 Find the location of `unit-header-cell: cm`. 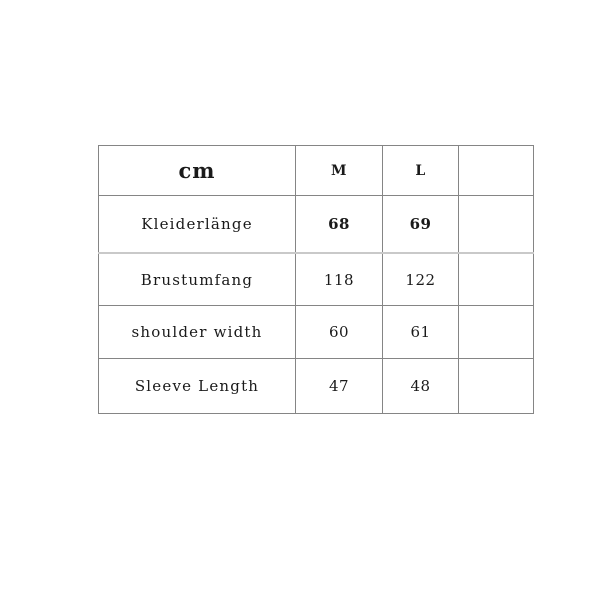

unit-header-cell: cm is located at coordinates (197, 170).